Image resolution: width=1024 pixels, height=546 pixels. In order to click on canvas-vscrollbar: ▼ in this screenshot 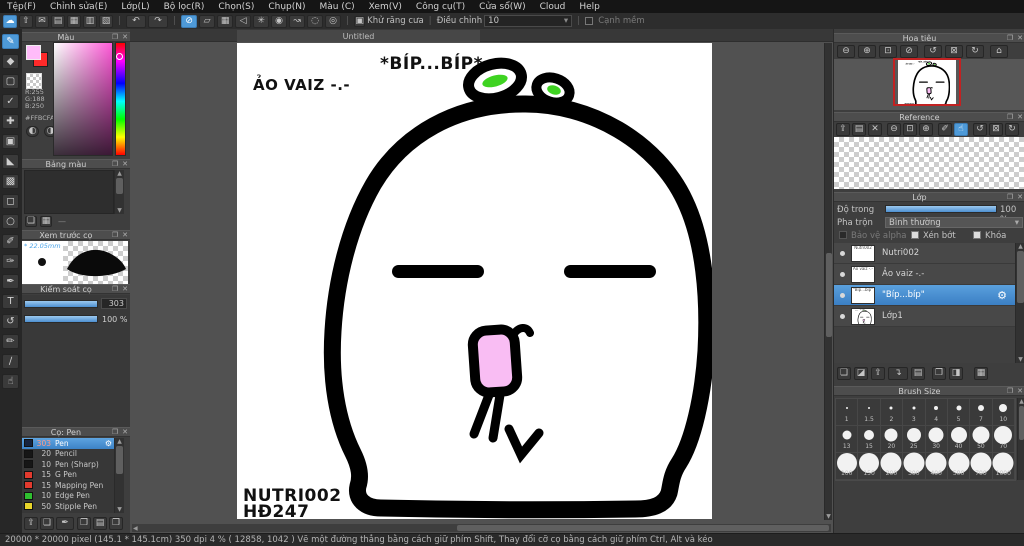, I will do `click(828, 281)`.